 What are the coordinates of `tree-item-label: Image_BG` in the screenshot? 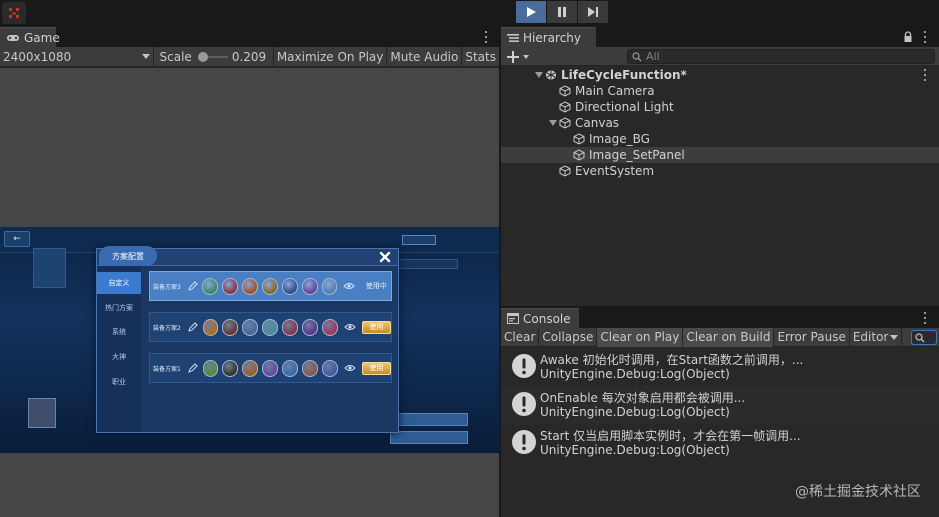 It's located at (619, 139).